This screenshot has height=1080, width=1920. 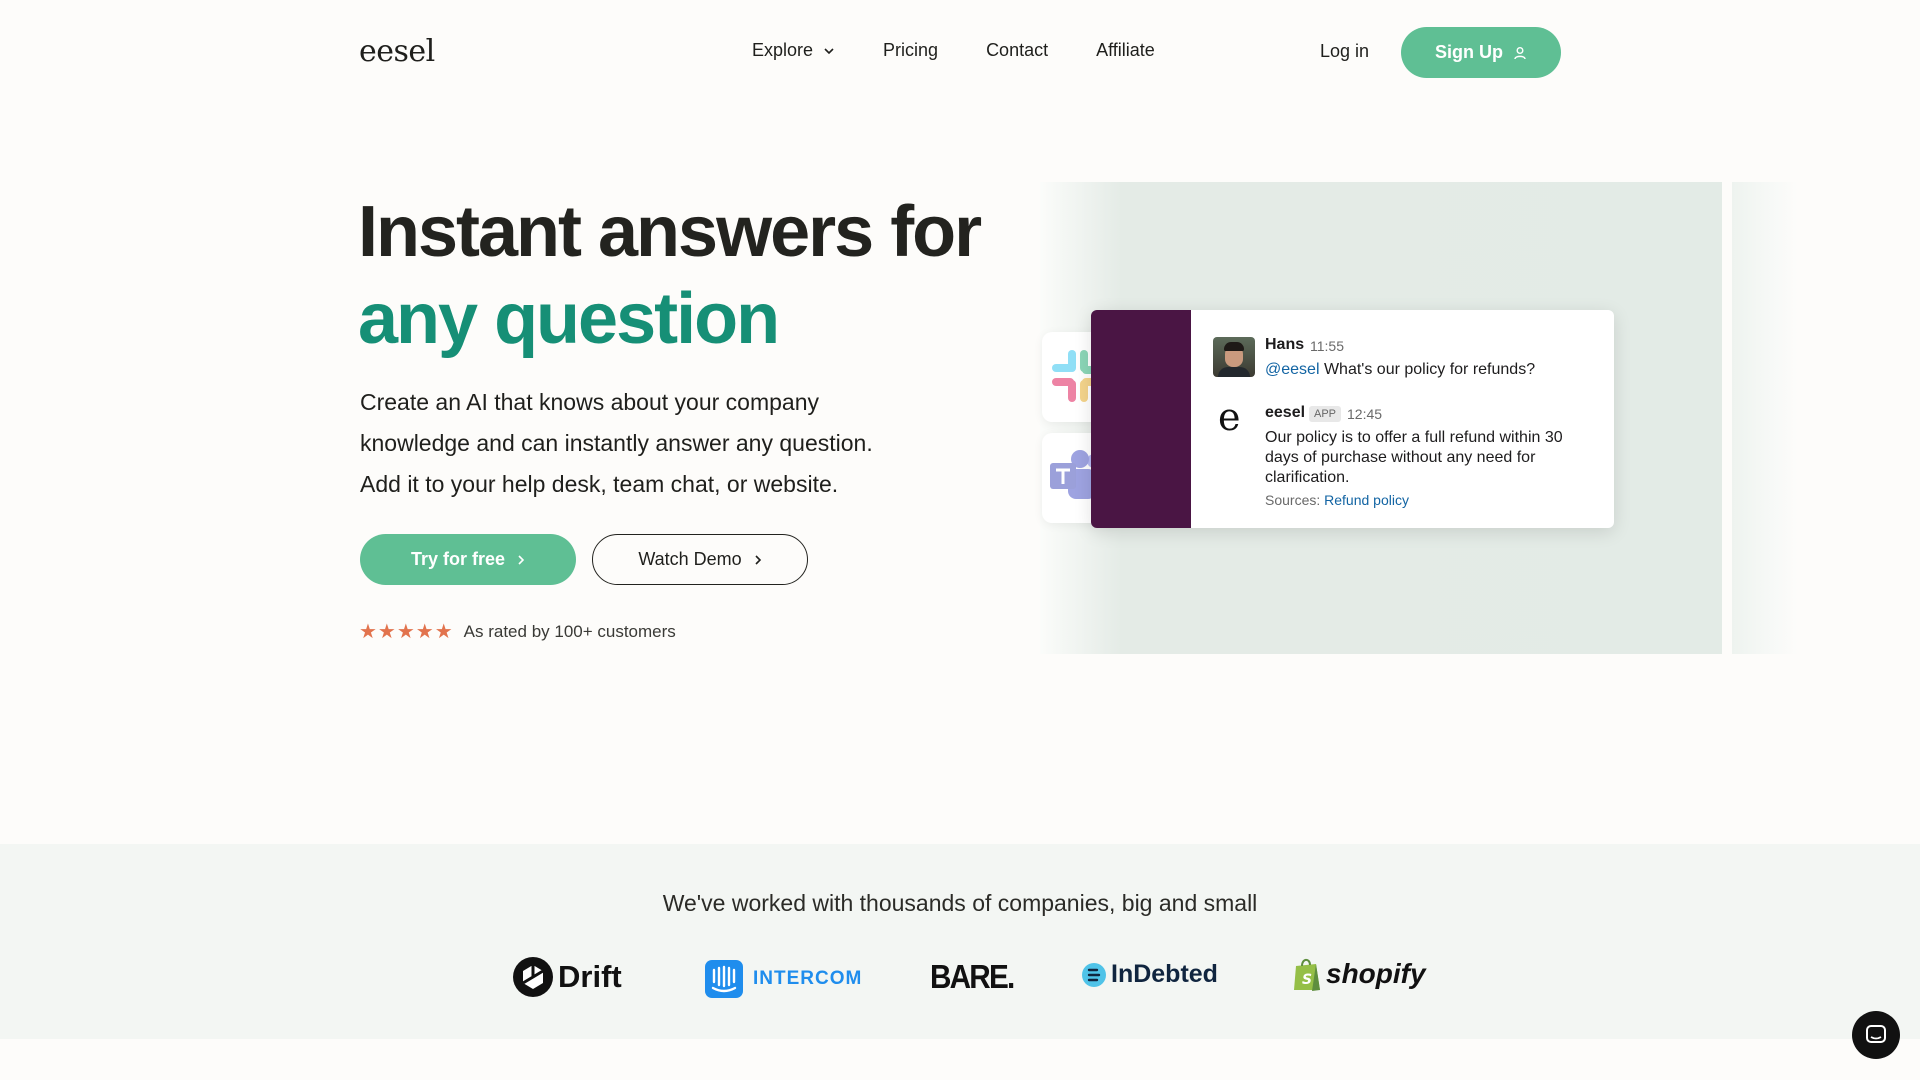 I want to click on message-line: clarification., so click(x=1307, y=477).